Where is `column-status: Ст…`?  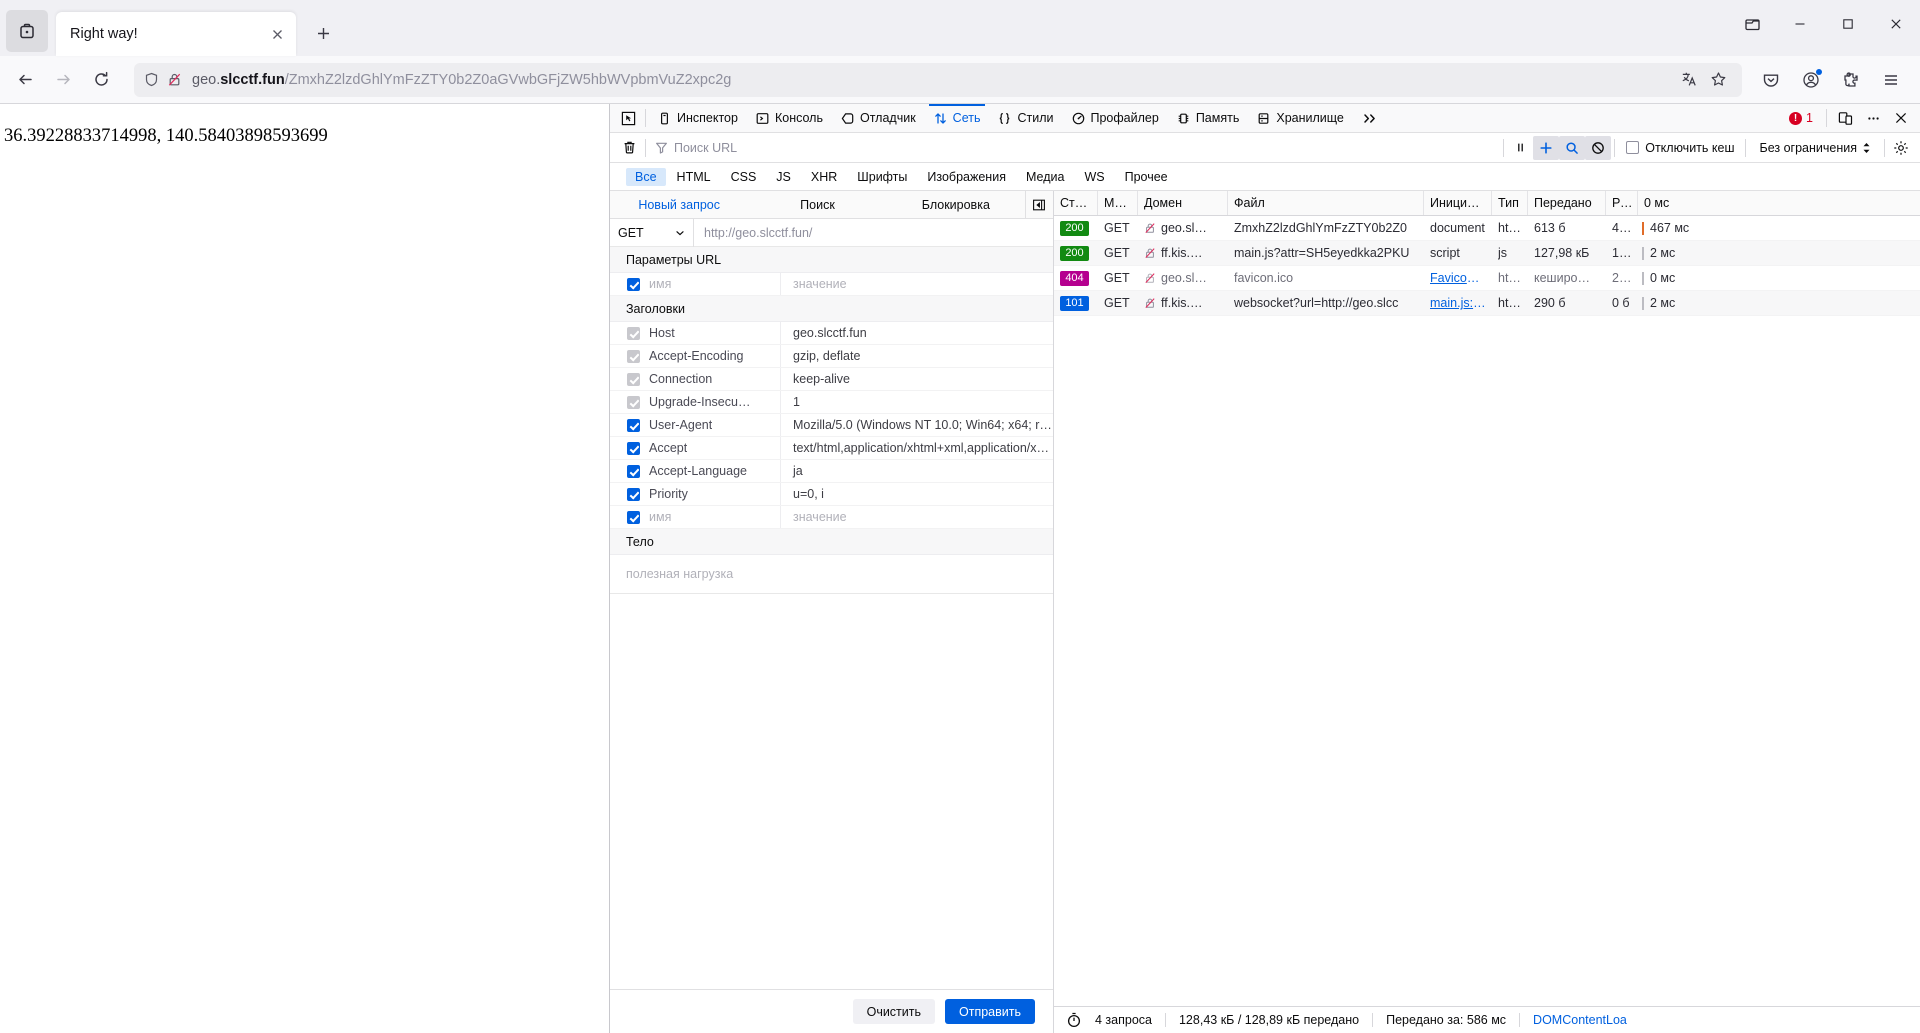 column-status: Ст… is located at coordinates (1076, 203).